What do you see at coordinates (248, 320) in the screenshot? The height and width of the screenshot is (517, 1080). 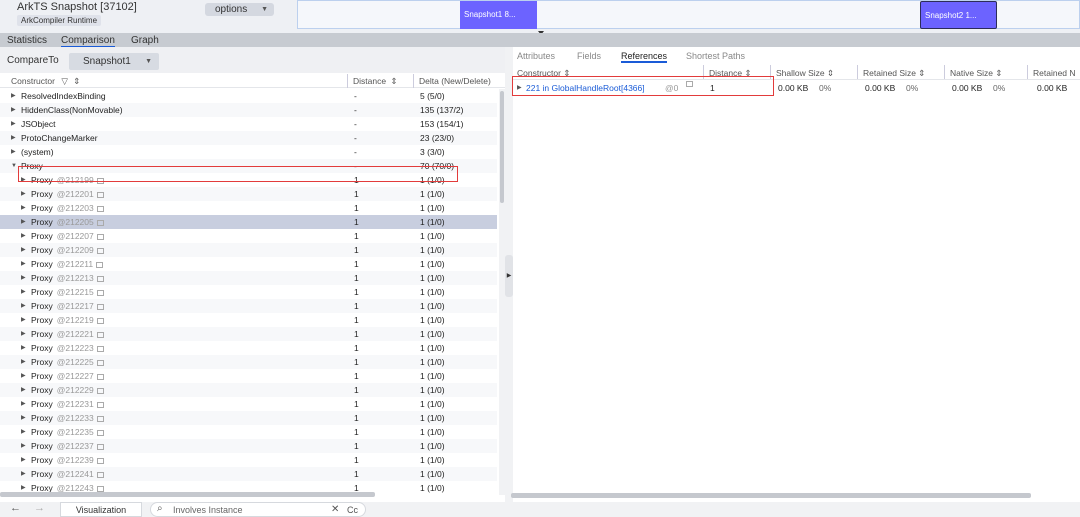 I see `table-row: ▶ Proxy @212219 1 1 (1/0)` at bounding box center [248, 320].